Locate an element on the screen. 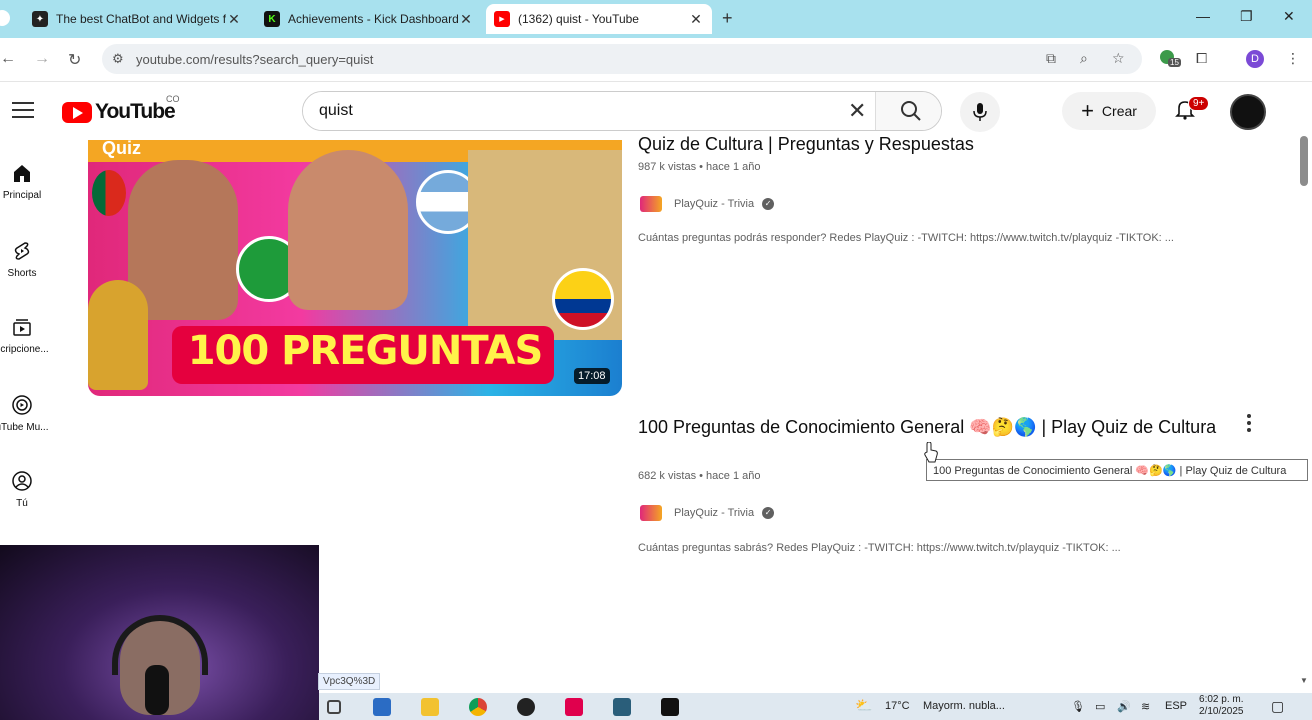 This screenshot has height=720, width=1312. voice-search-button is located at coordinates (980, 112).